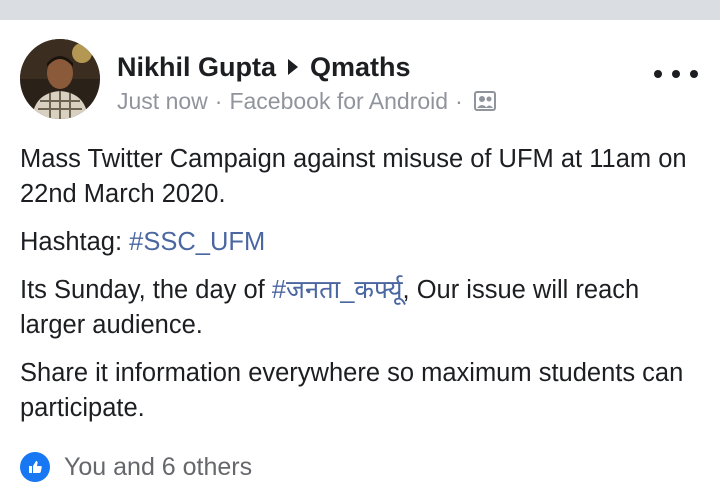  Describe the element at coordinates (337, 290) in the screenshot. I see `hashtag-link: #जनता_कर्फ्यू` at that location.